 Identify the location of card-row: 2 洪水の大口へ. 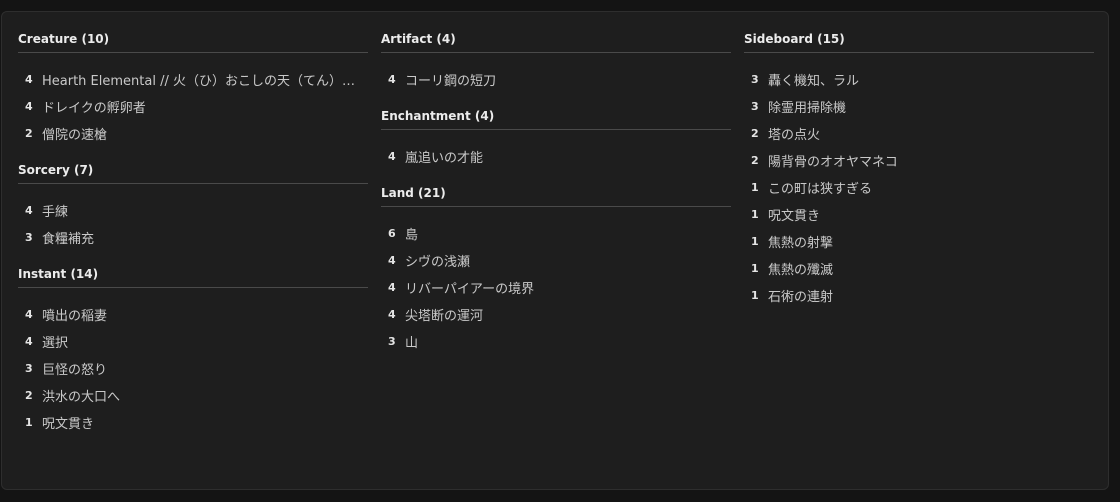
(193, 395).